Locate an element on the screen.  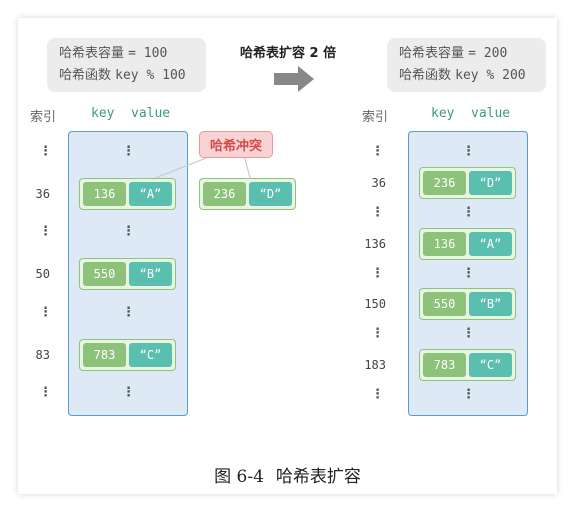
pair-key: 236 is located at coordinates (444, 183).